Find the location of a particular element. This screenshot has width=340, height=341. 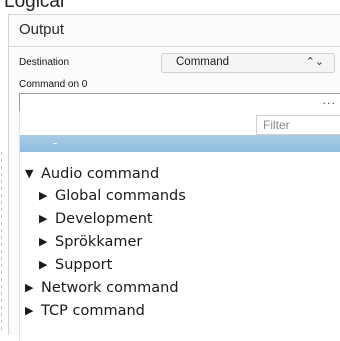

section-header-partial: Logical is located at coordinates (34, 6).